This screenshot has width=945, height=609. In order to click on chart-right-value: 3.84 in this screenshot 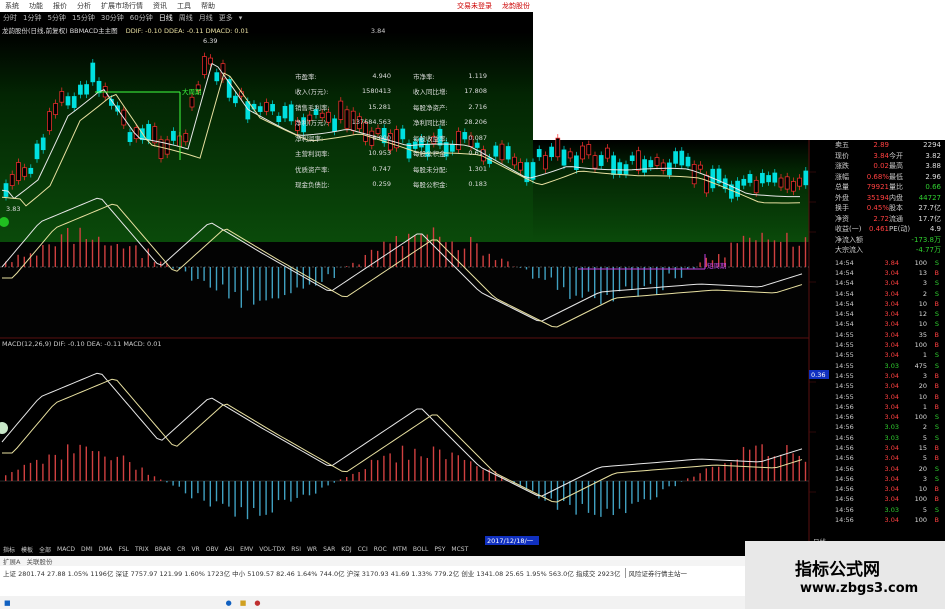, I will do `click(378, 31)`.